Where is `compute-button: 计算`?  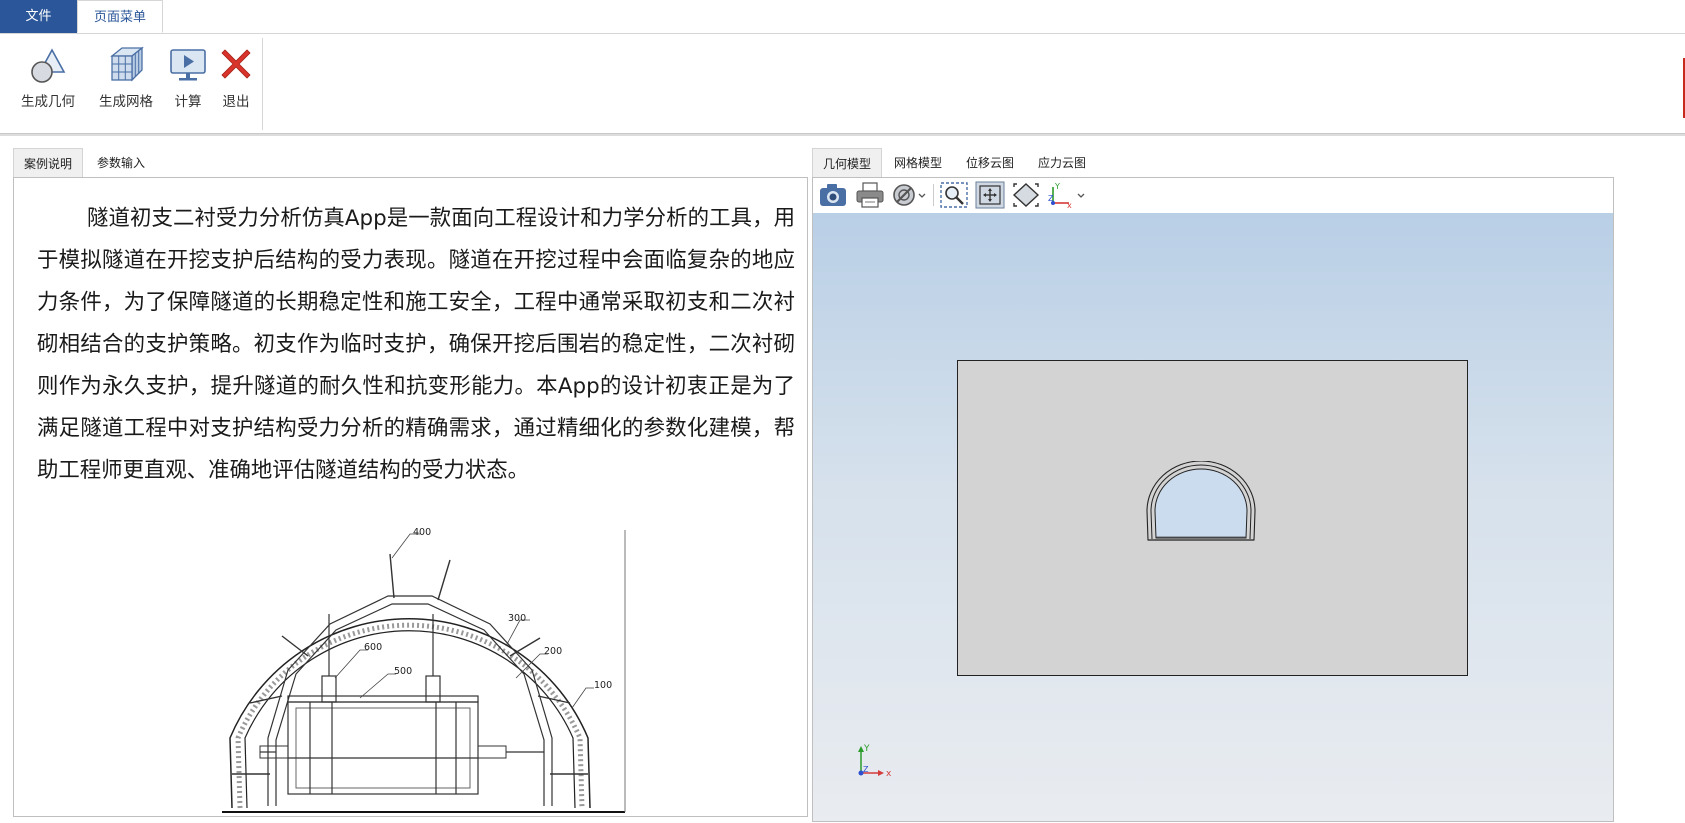 compute-button: 计算 is located at coordinates (188, 77).